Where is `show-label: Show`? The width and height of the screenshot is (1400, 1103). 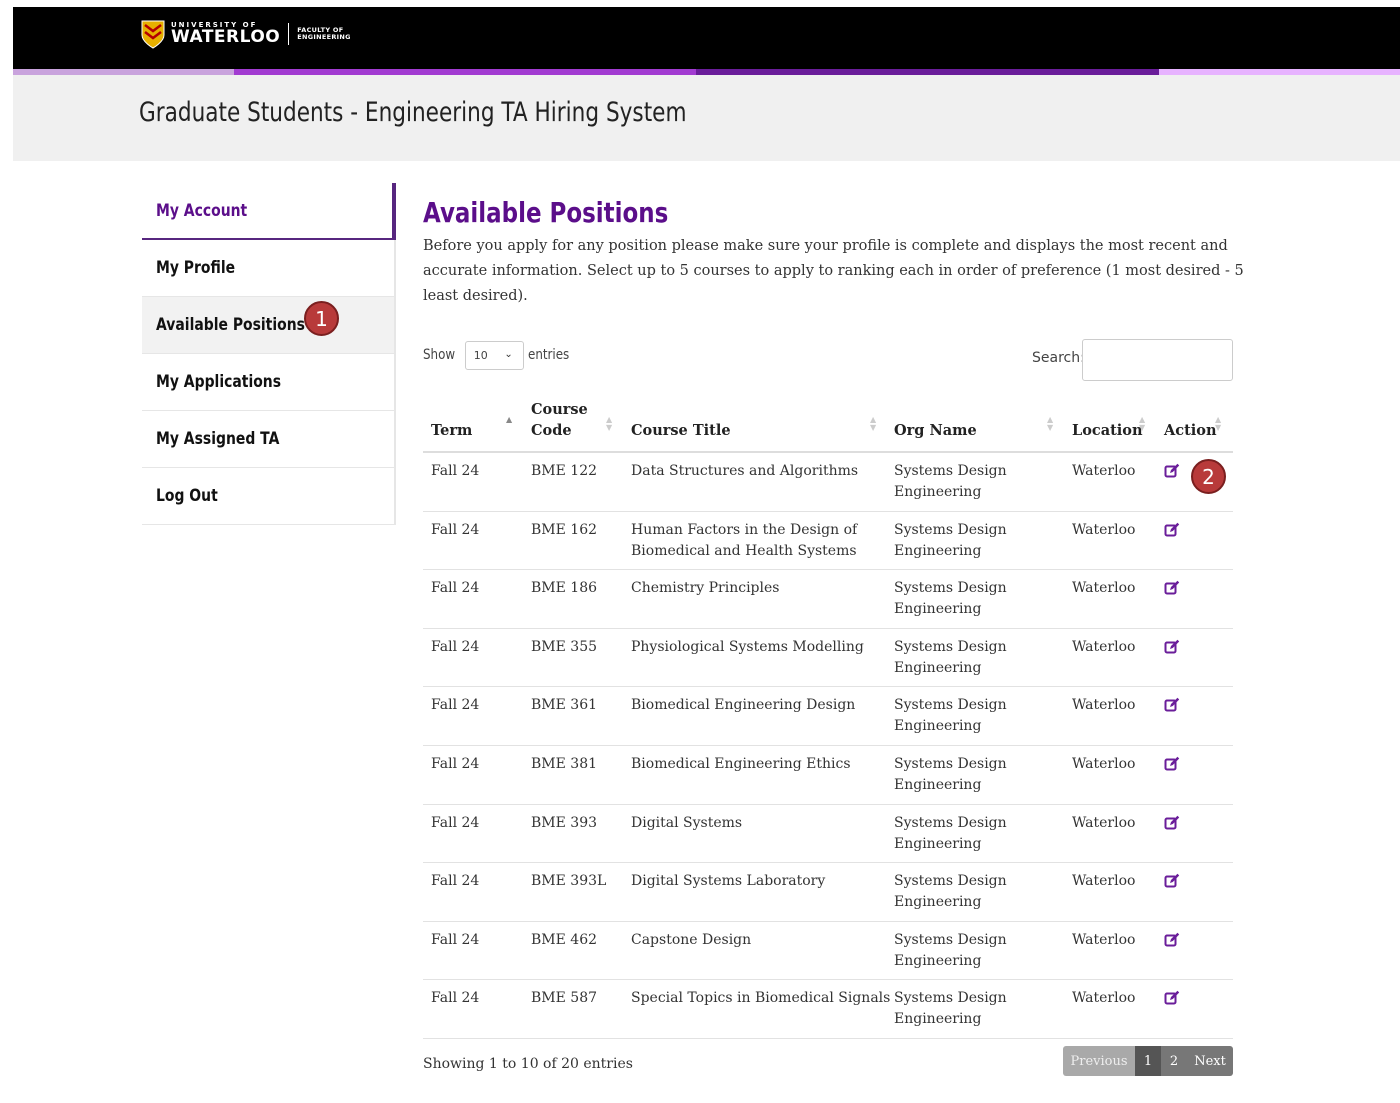 show-label: Show is located at coordinates (439, 355).